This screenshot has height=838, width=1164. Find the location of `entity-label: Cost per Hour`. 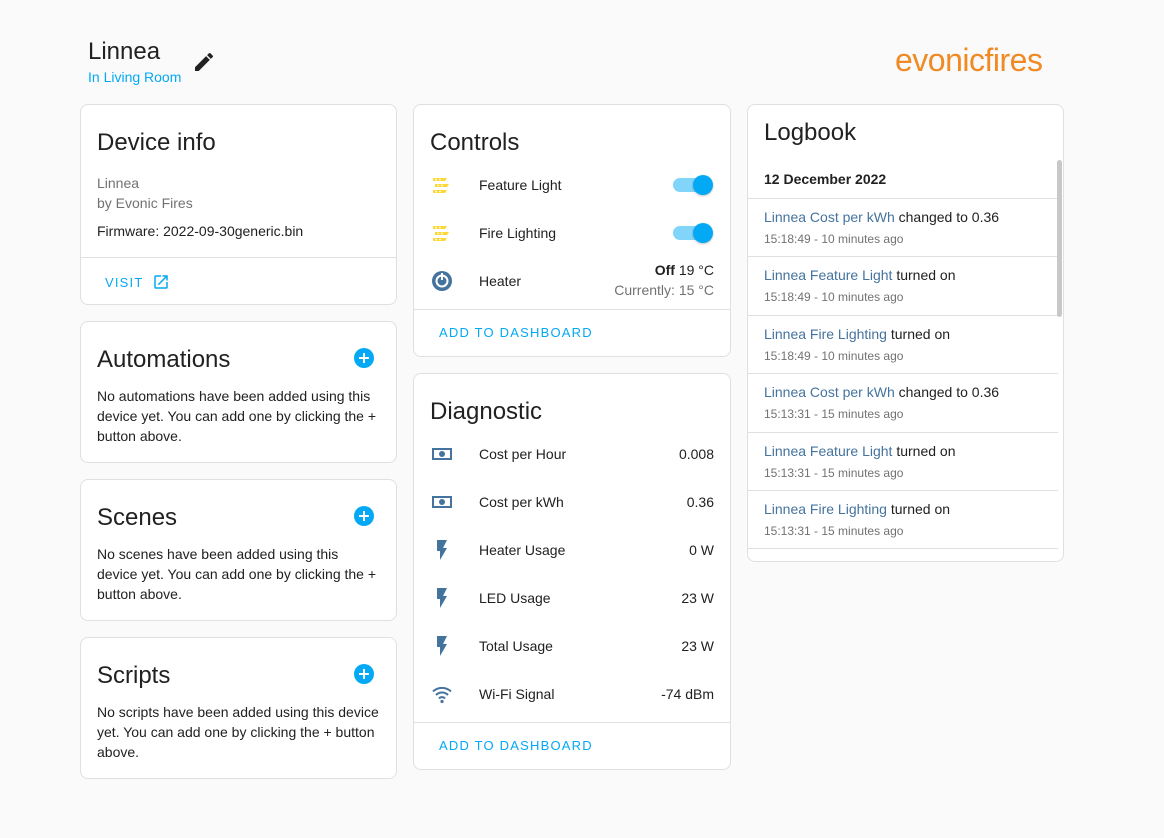

entity-label: Cost per Hour is located at coordinates (523, 454).